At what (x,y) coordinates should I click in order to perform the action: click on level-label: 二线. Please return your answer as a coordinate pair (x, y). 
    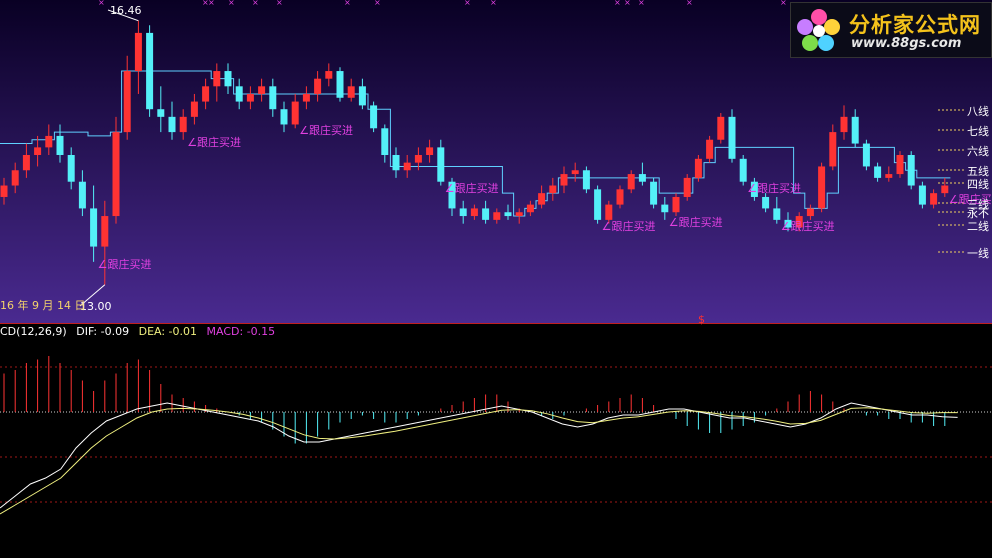
    Looking at the image, I should click on (978, 226).